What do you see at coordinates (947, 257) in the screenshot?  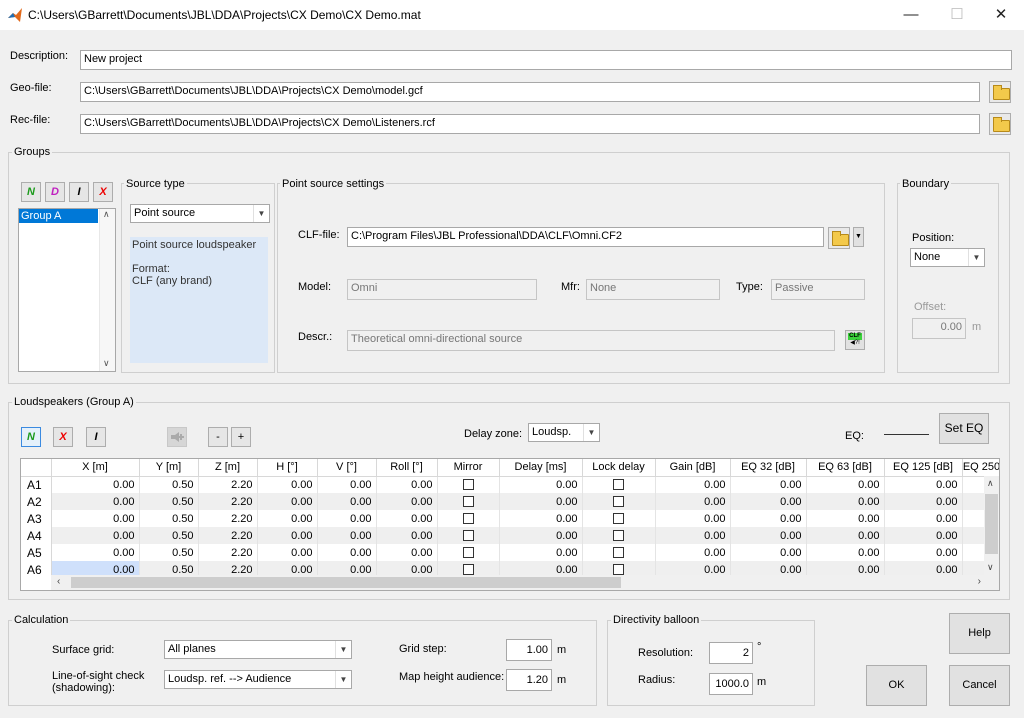 I see `position-select: None ▼` at bounding box center [947, 257].